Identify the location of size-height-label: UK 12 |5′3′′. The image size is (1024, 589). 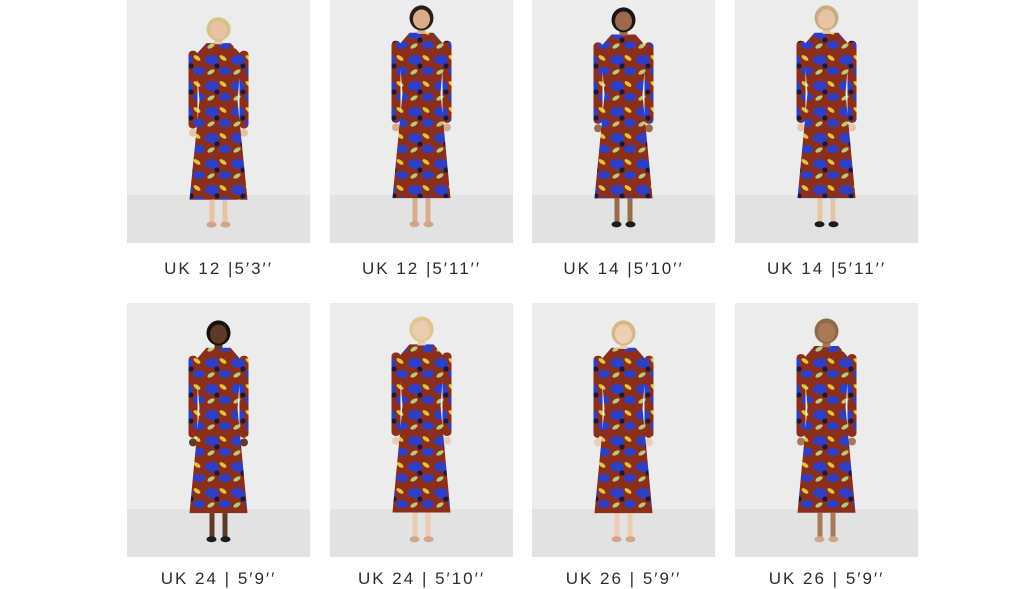
(218, 268).